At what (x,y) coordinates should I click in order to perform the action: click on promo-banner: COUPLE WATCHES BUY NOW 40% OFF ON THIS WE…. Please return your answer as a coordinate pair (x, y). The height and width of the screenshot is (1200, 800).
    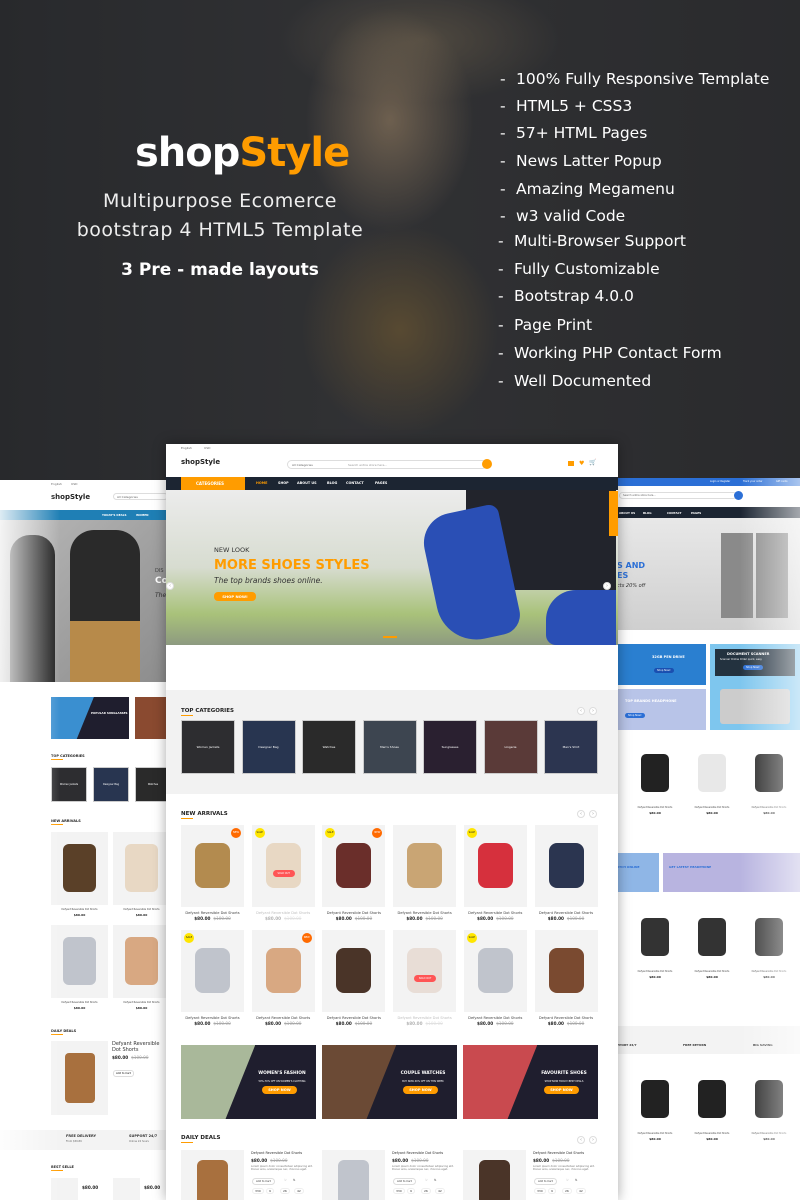
    Looking at the image, I should click on (389, 1082).